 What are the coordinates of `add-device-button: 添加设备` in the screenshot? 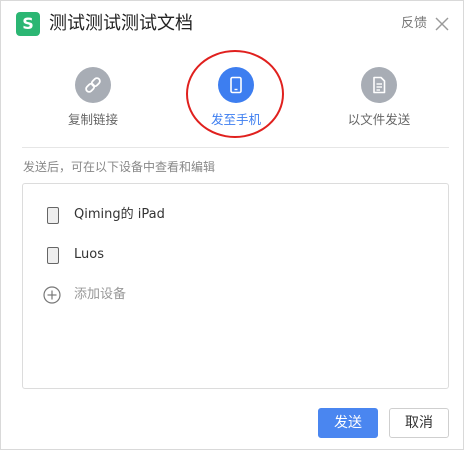 It's located at (84, 295).